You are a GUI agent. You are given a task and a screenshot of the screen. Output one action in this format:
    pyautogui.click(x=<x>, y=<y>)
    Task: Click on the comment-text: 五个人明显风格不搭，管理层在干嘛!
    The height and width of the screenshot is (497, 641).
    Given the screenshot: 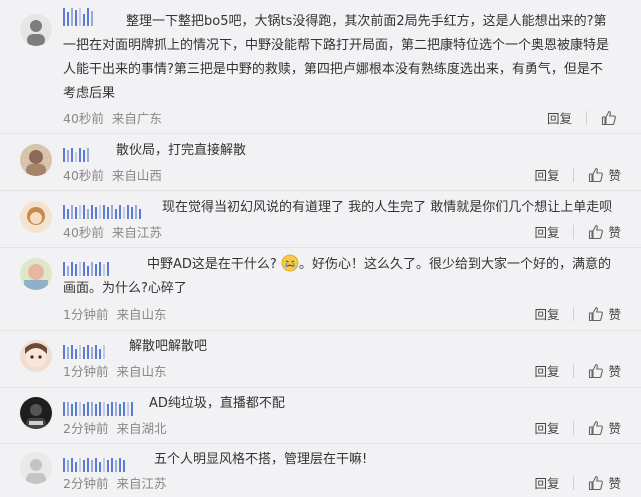 What is the action you would take?
    pyautogui.click(x=261, y=459)
    